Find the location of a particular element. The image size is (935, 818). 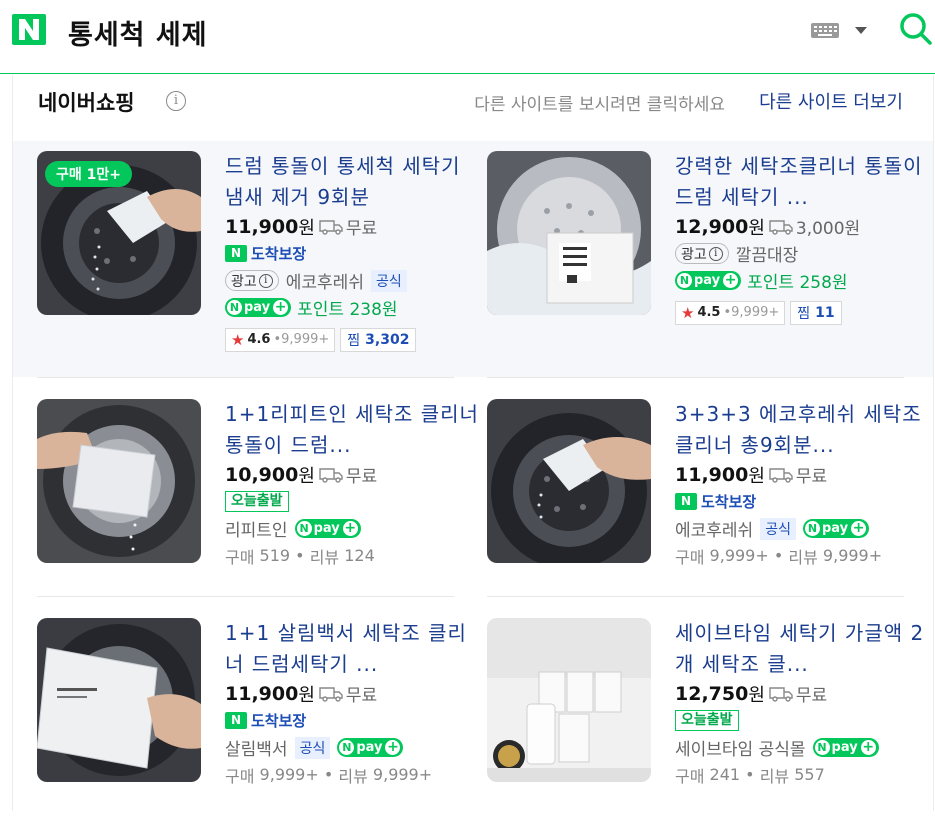

zzim-box: 찜 11 is located at coordinates (816, 312).